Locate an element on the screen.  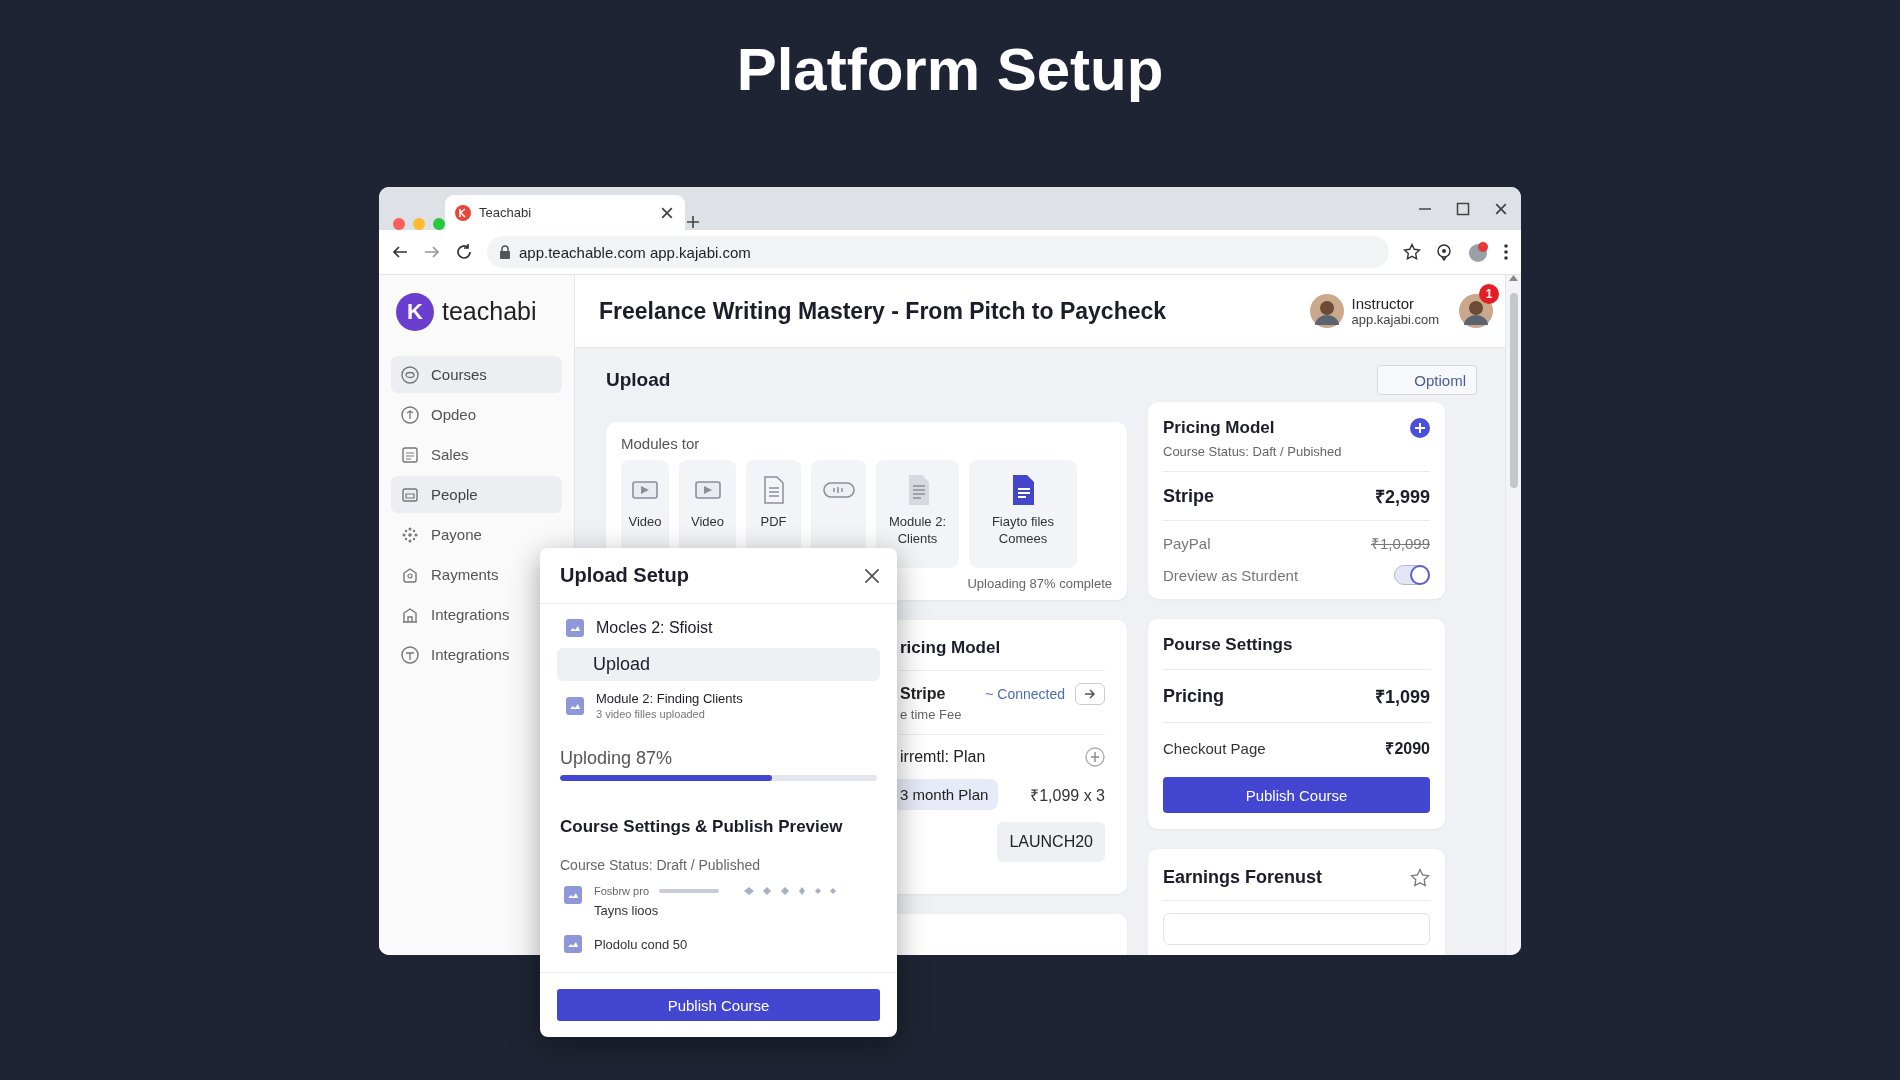
upload-status: Uploading 87% complete is located at coordinates (1039, 583).